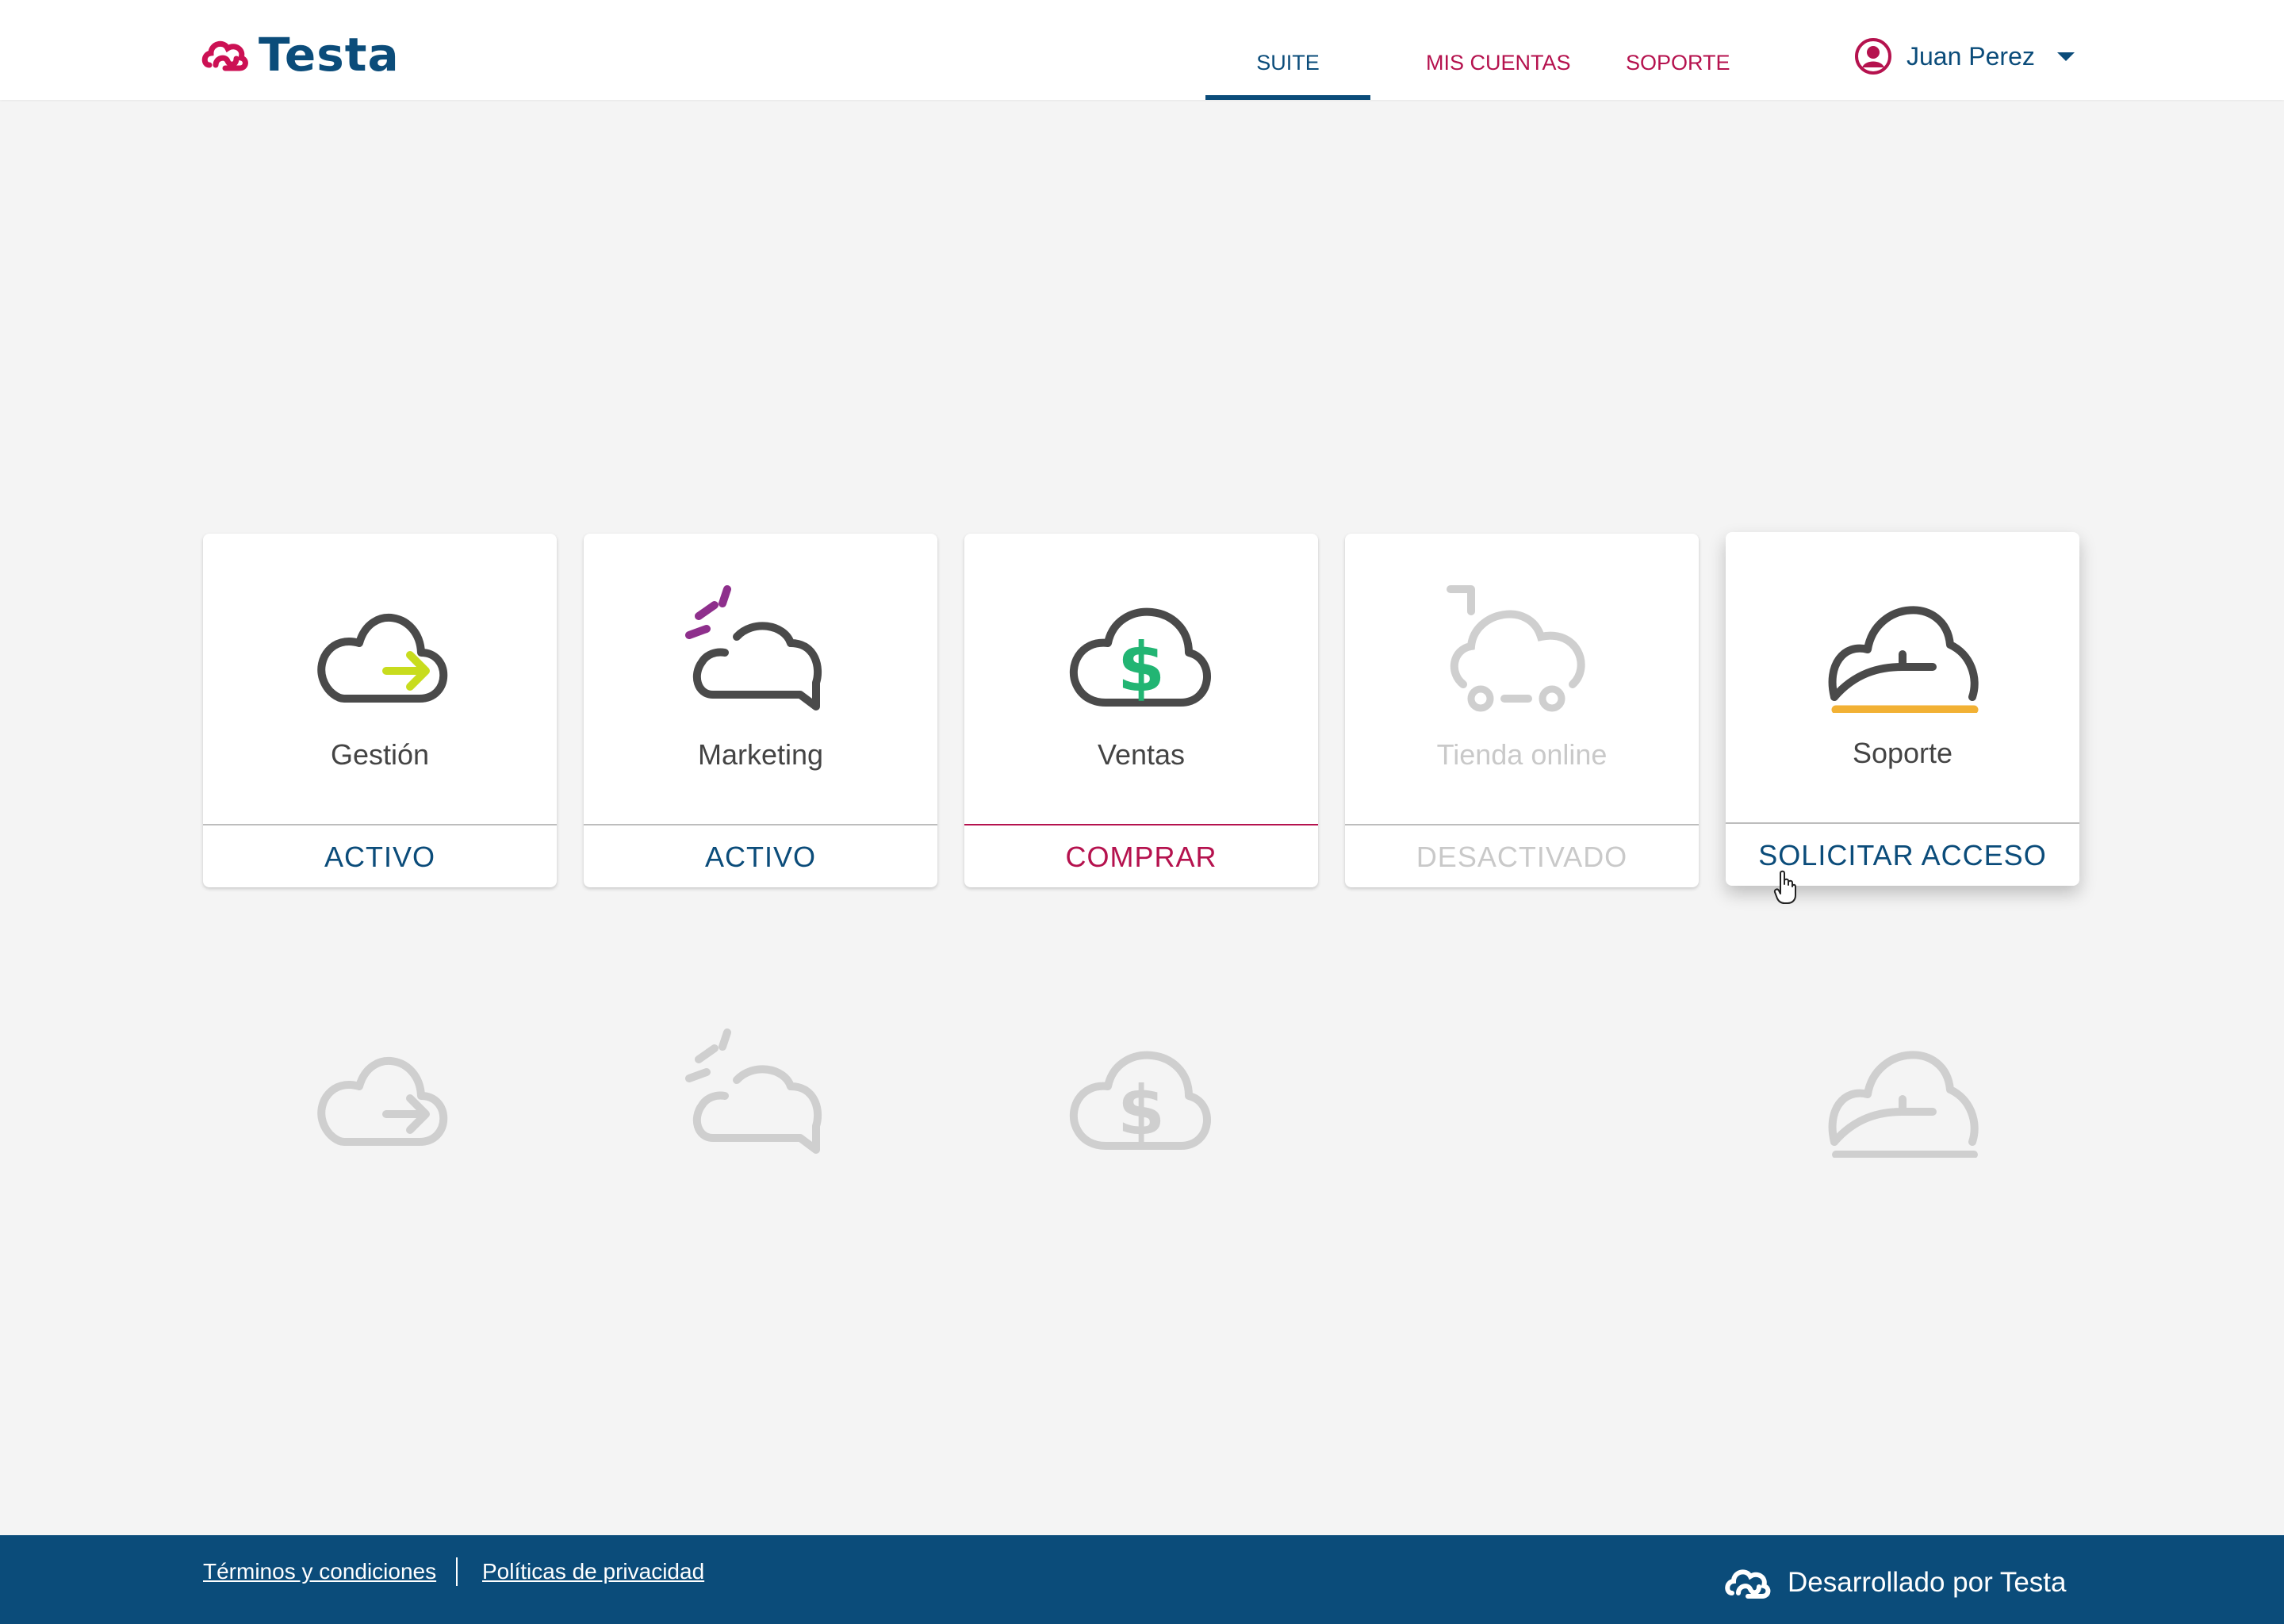  What do you see at coordinates (329, 55) in the screenshot?
I see `logo-text: Testa` at bounding box center [329, 55].